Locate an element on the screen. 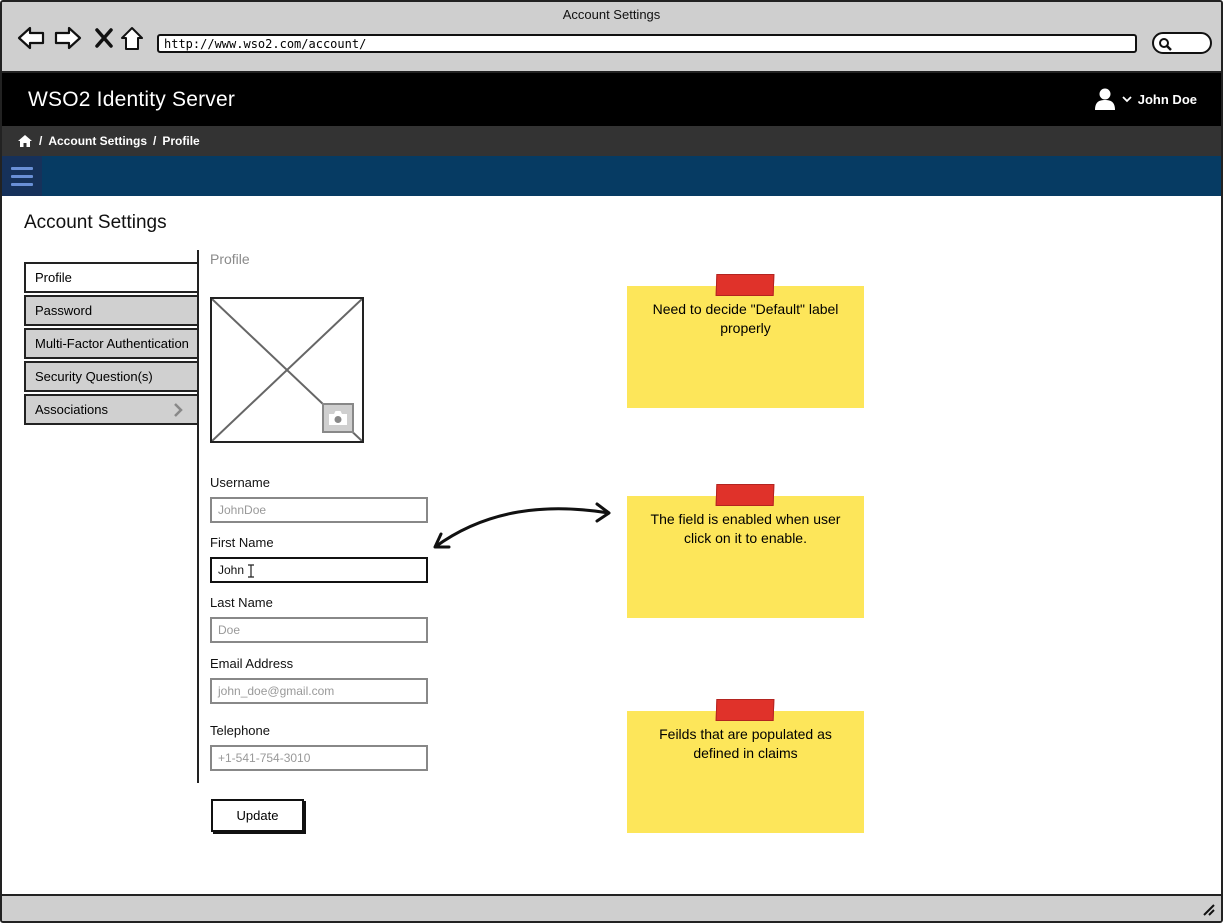 Image resolution: width=1223 pixels, height=923 pixels. tab-label: Security Question(s) is located at coordinates (94, 376).